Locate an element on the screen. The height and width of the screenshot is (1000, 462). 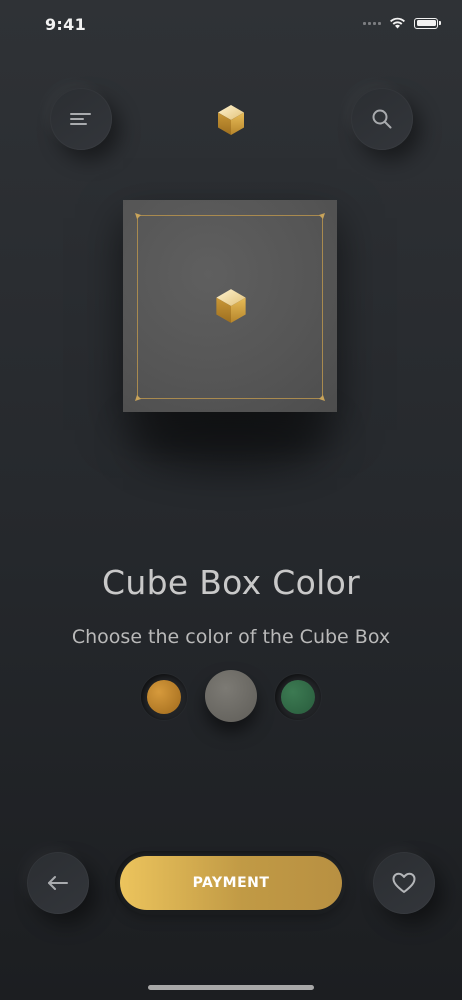
back-button is located at coordinates (58, 883).